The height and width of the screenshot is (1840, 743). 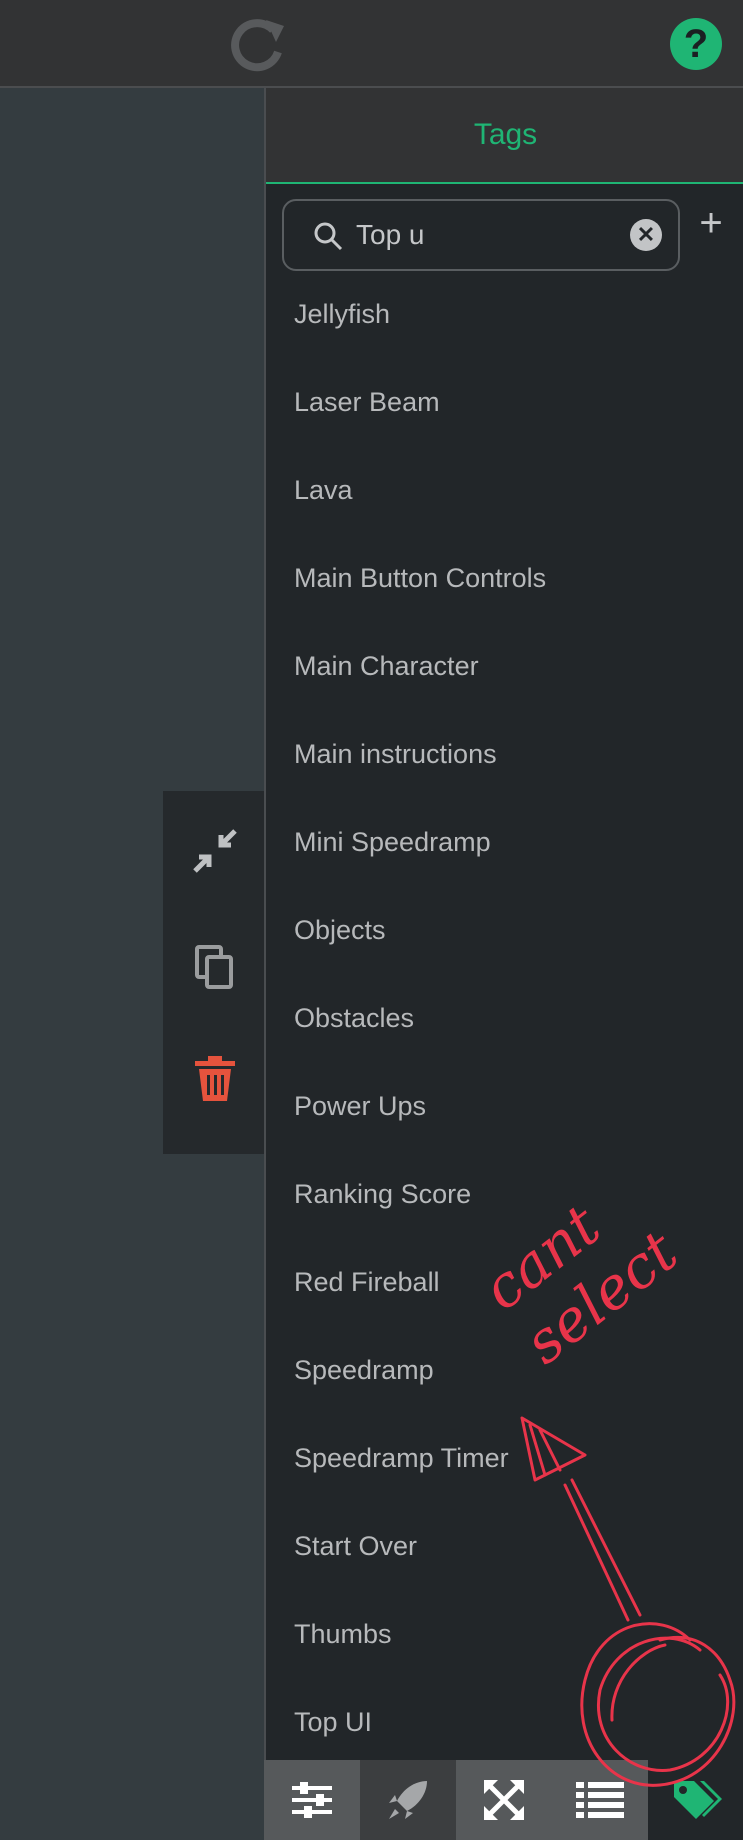 I want to click on panel-title: Tags, so click(x=504, y=136).